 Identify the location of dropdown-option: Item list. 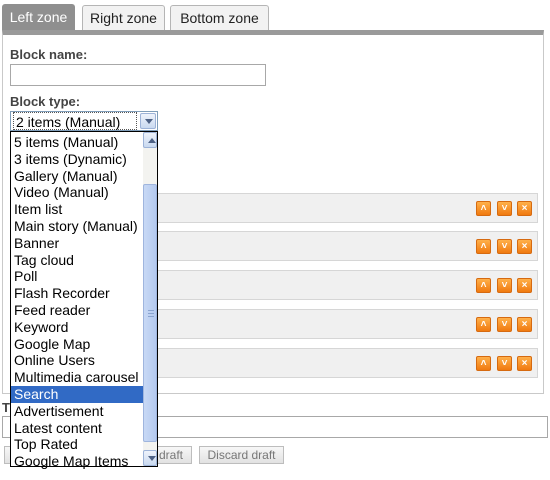
(77, 209).